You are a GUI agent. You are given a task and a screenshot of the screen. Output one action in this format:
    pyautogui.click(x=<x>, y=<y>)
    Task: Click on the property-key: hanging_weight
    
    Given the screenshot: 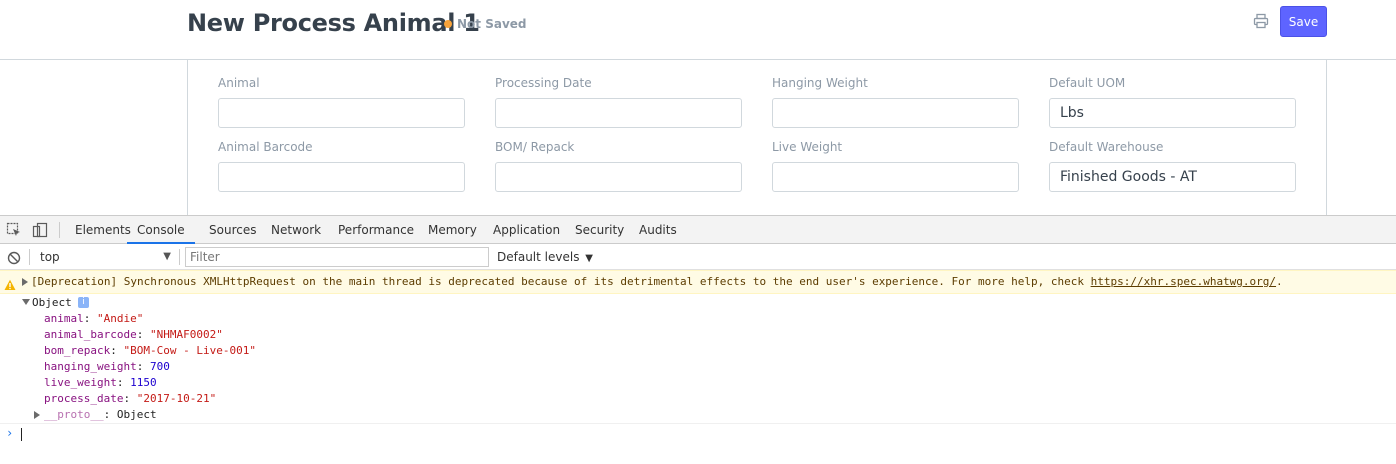 What is the action you would take?
    pyautogui.click(x=90, y=366)
    